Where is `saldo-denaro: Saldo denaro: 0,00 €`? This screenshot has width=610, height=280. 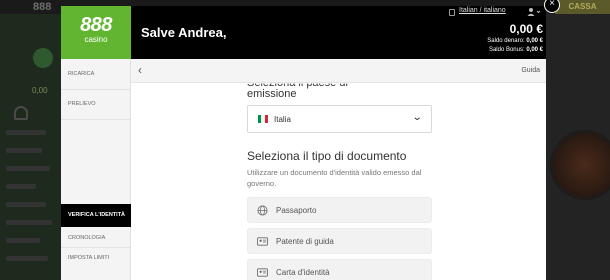 saldo-denaro: Saldo denaro: 0,00 € is located at coordinates (515, 41).